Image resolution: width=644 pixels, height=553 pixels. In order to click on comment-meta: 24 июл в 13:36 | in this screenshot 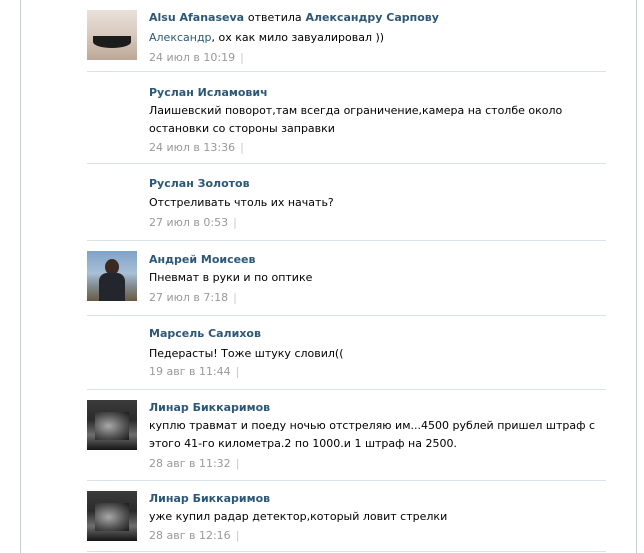, I will do `click(196, 147)`.